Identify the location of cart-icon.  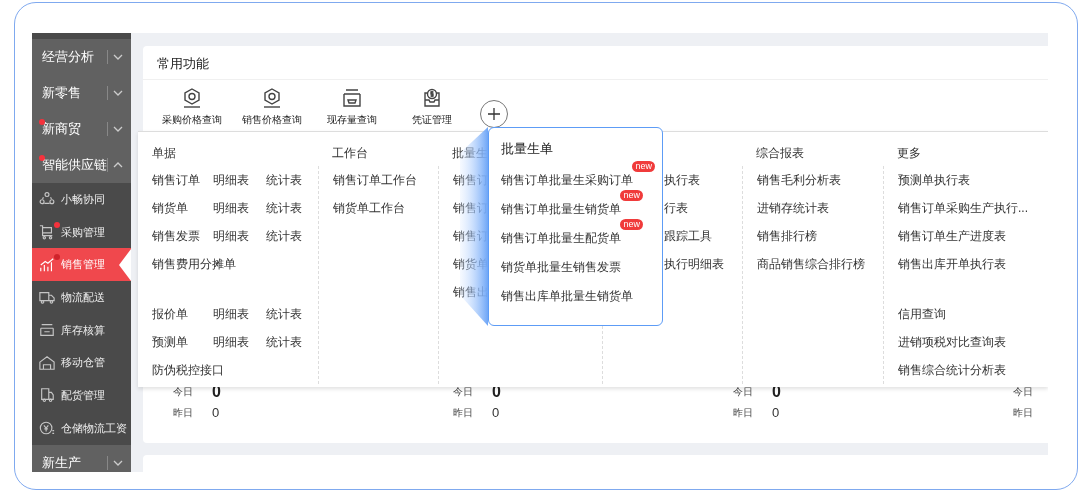
(47, 232).